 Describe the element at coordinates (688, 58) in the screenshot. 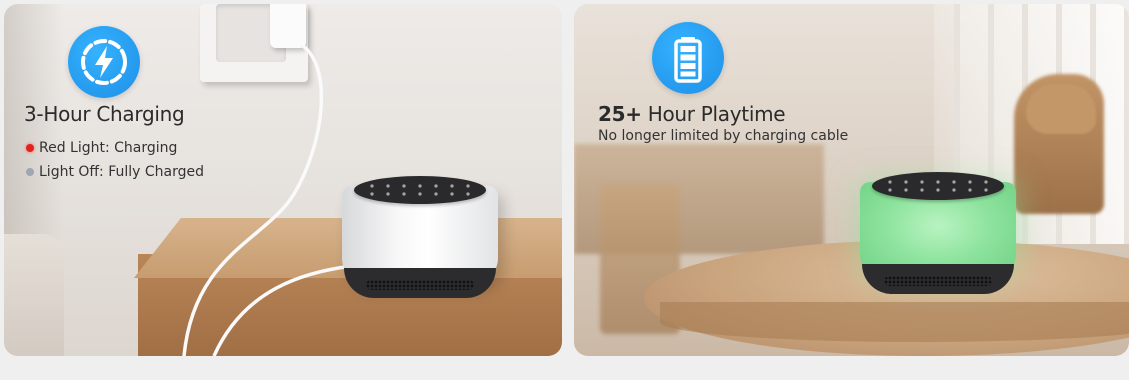

I see `battery-full-icon` at that location.